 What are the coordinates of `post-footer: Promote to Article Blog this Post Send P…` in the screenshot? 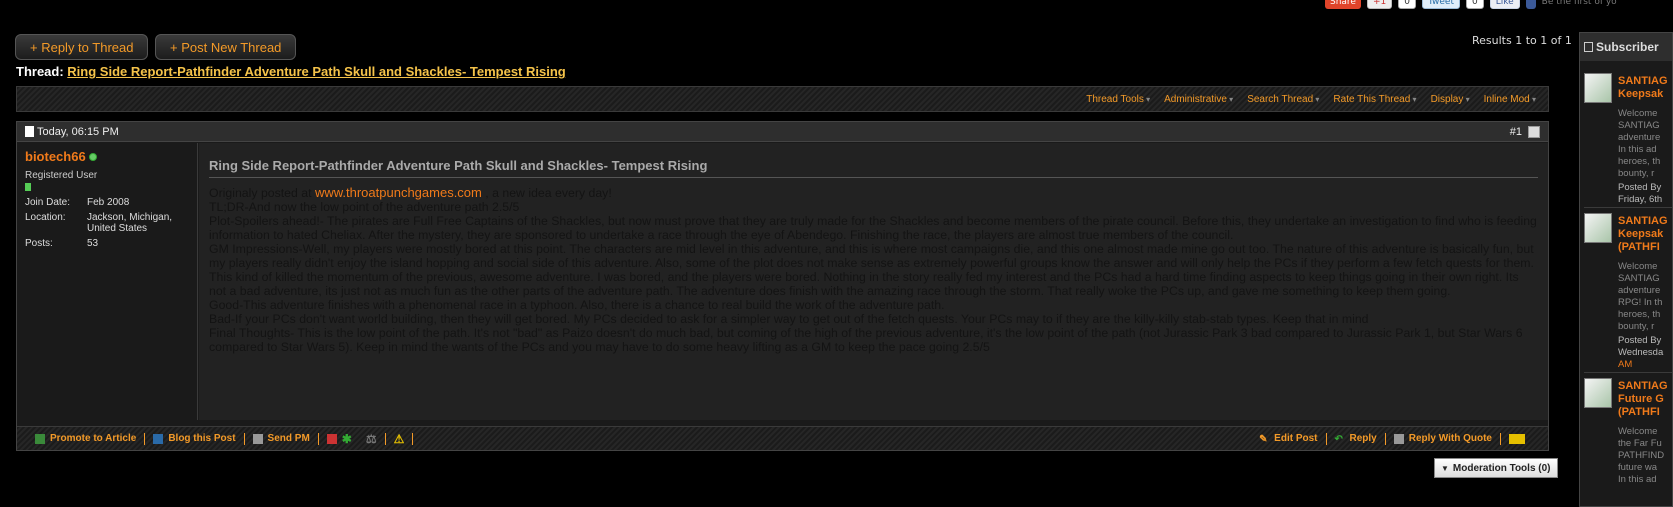 It's located at (782, 438).